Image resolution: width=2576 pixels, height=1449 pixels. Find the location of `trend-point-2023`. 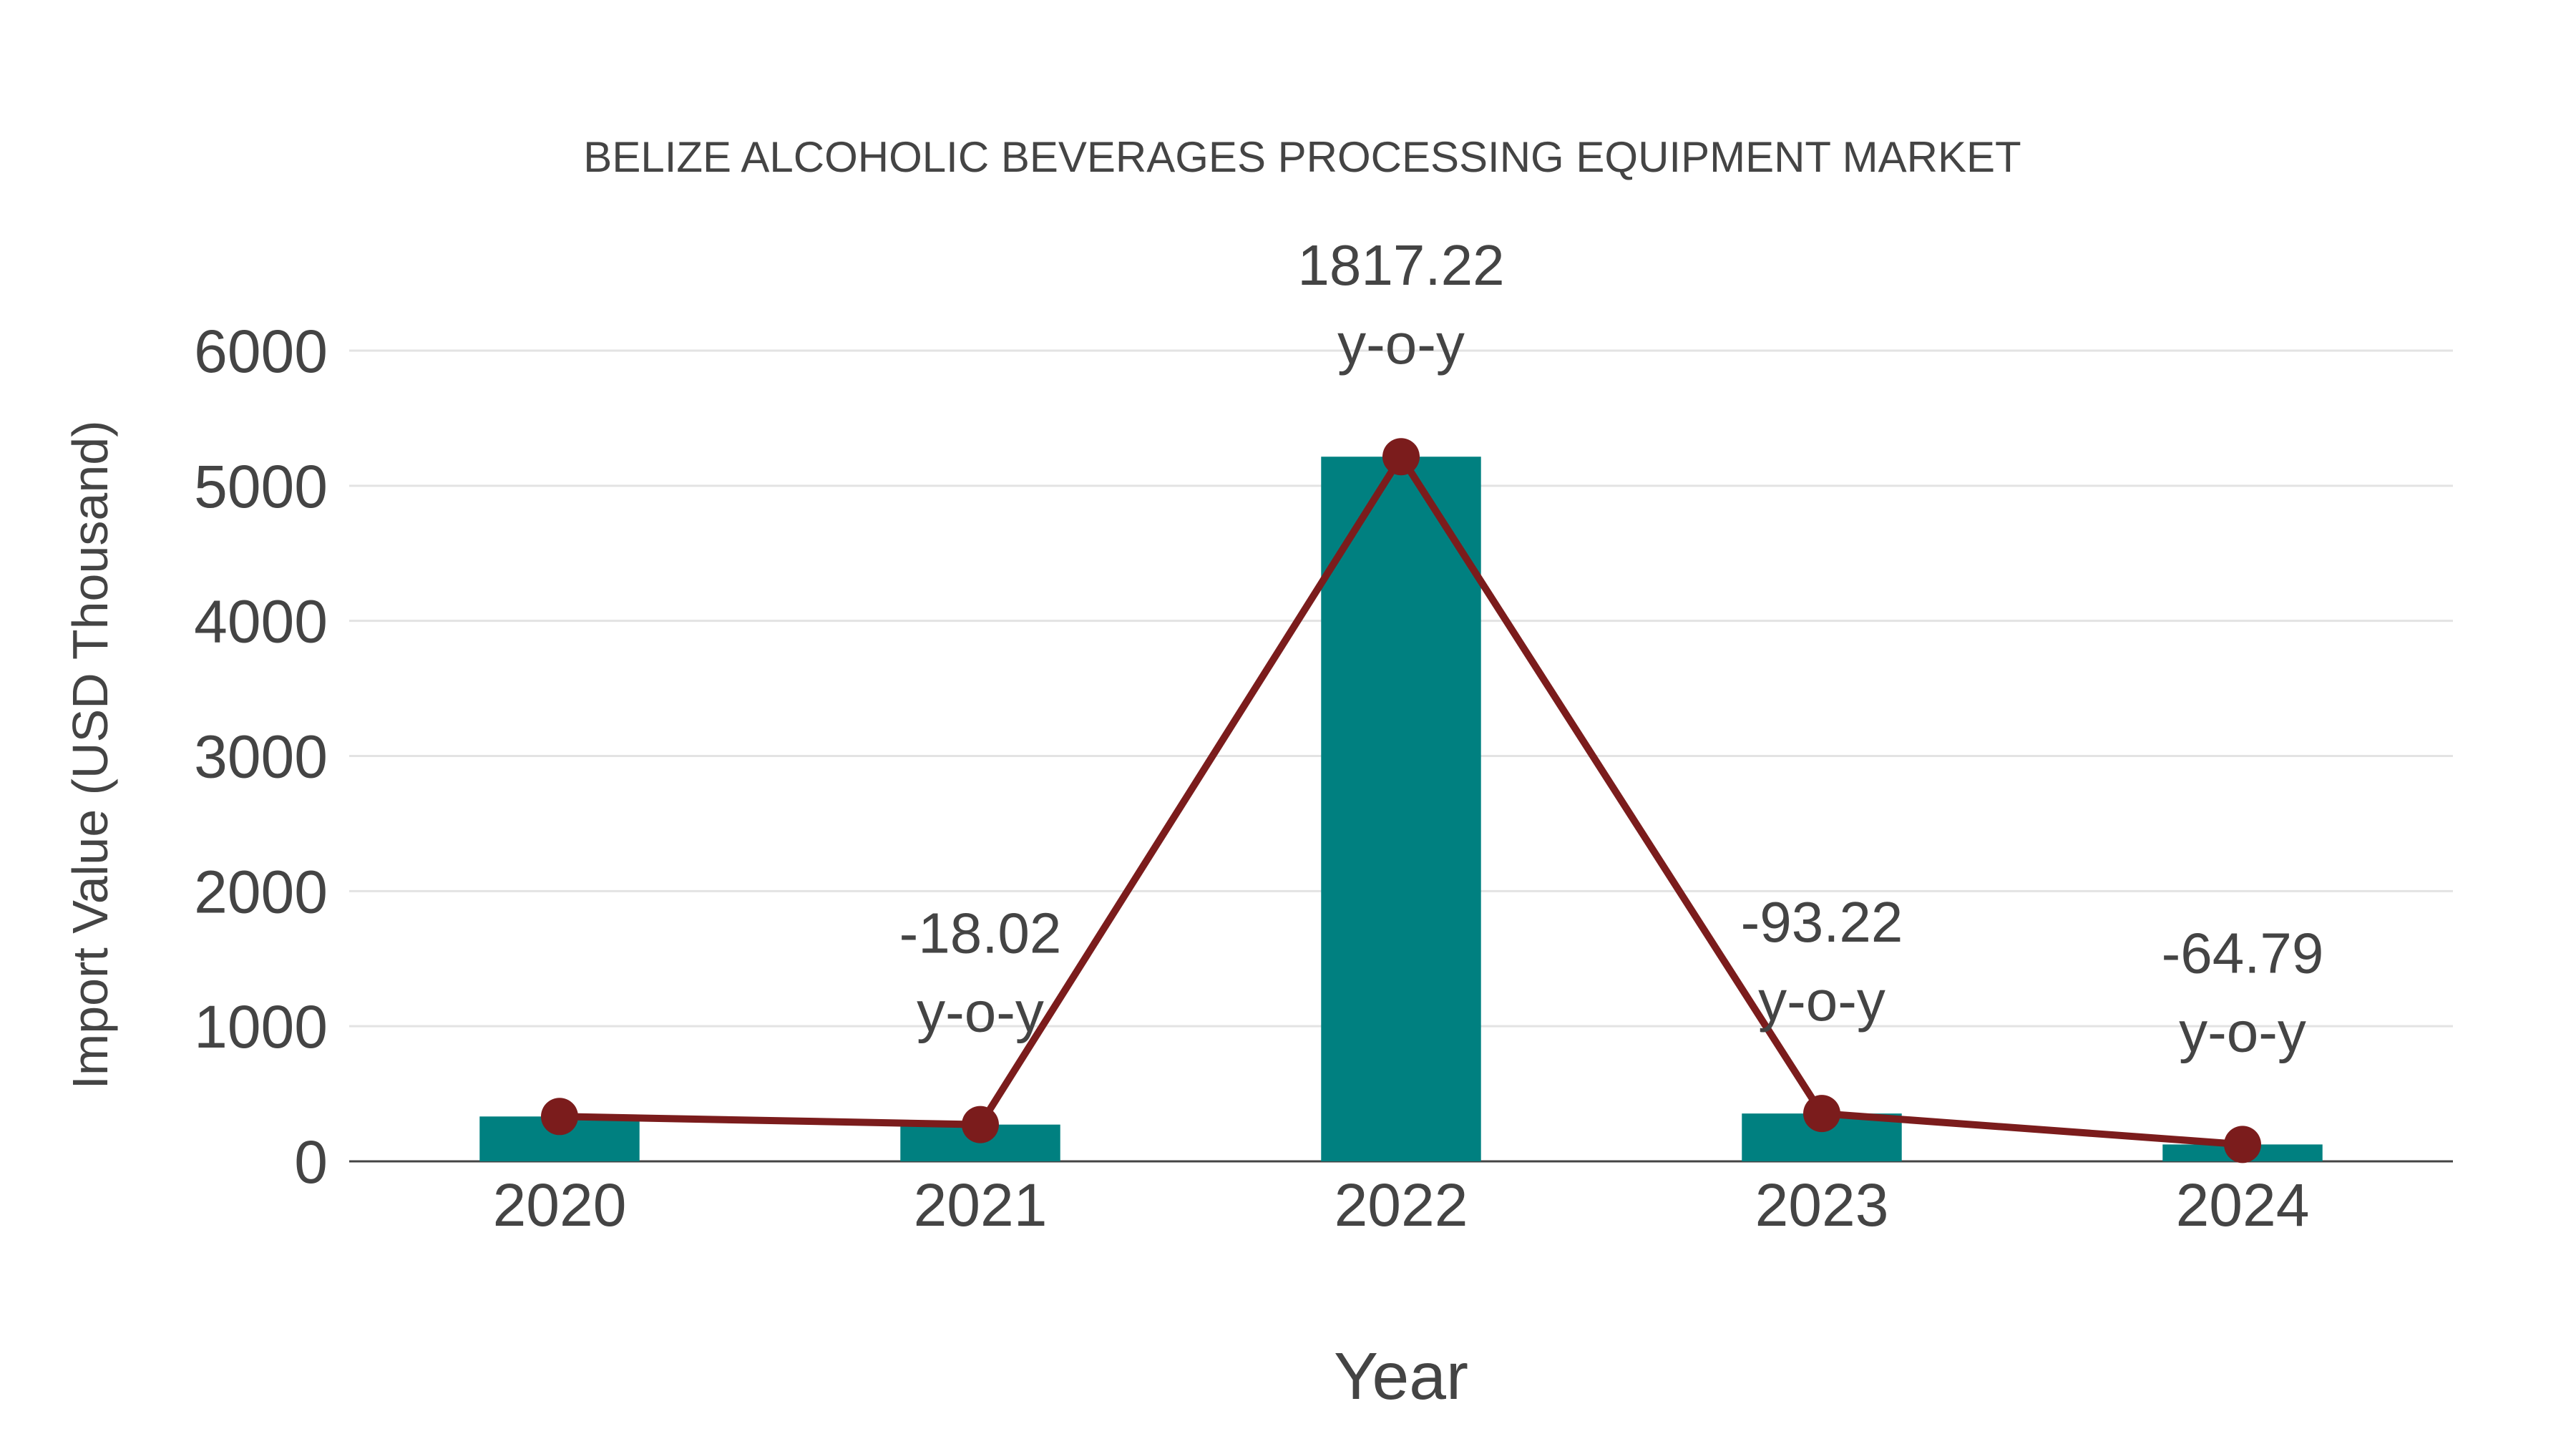

trend-point-2023 is located at coordinates (1821, 1114).